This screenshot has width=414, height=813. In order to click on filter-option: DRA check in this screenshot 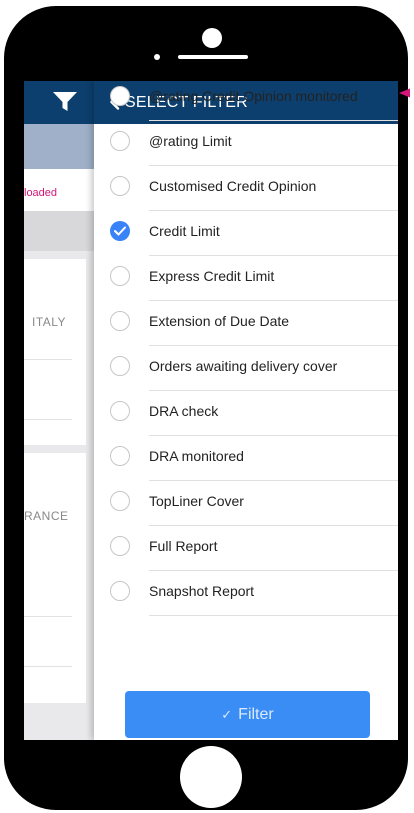, I will do `click(246, 413)`.